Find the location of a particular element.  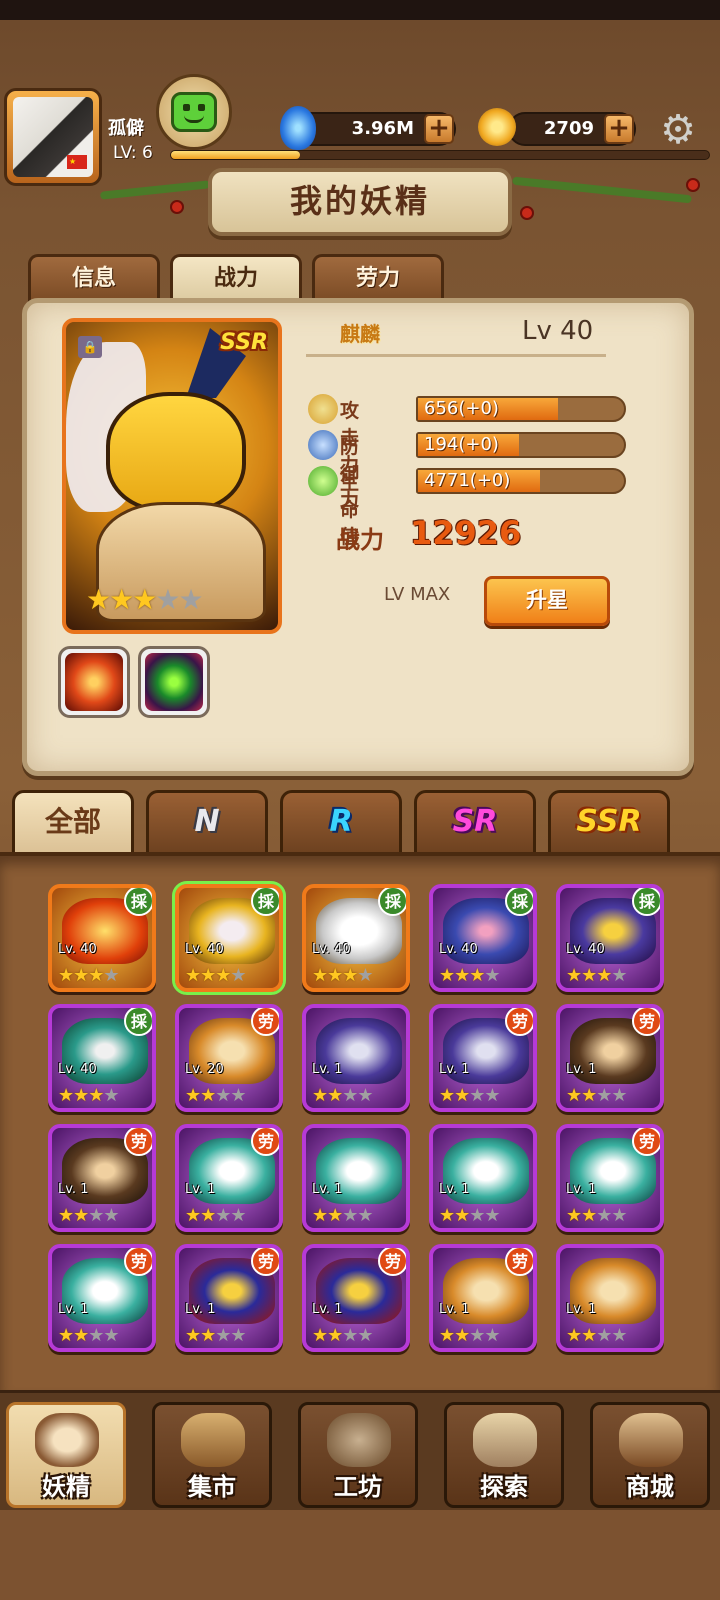

star-up-button: 升星 is located at coordinates (547, 601).